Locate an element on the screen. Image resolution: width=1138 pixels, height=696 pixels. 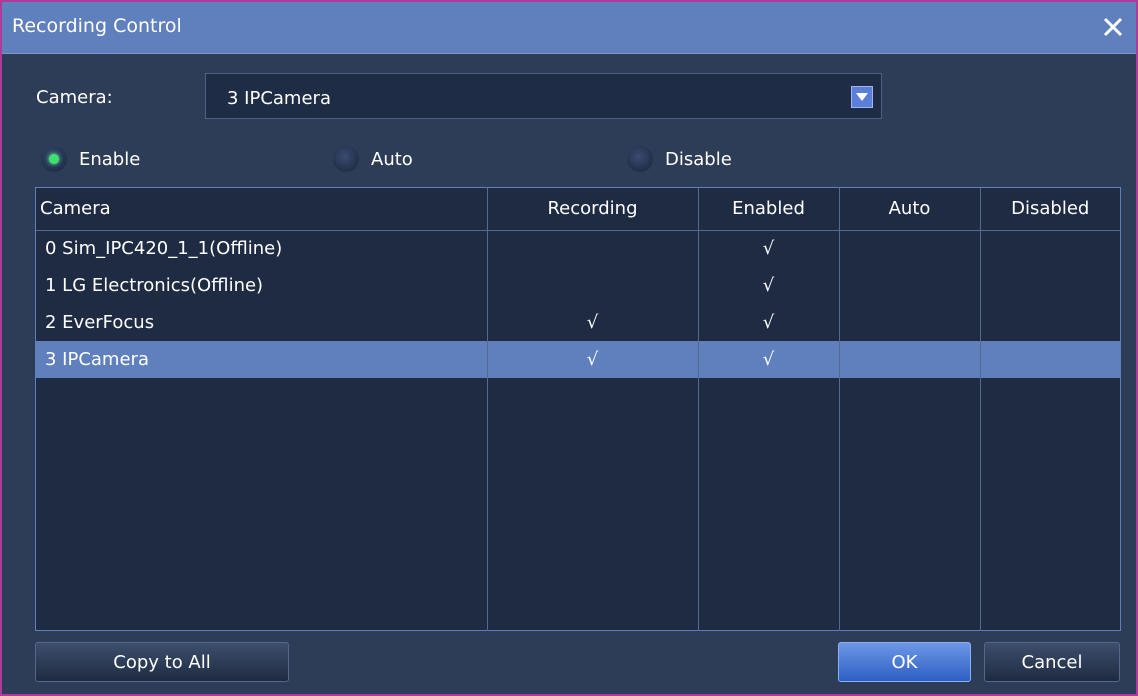
cancel-button: Cancel is located at coordinates (1052, 662).